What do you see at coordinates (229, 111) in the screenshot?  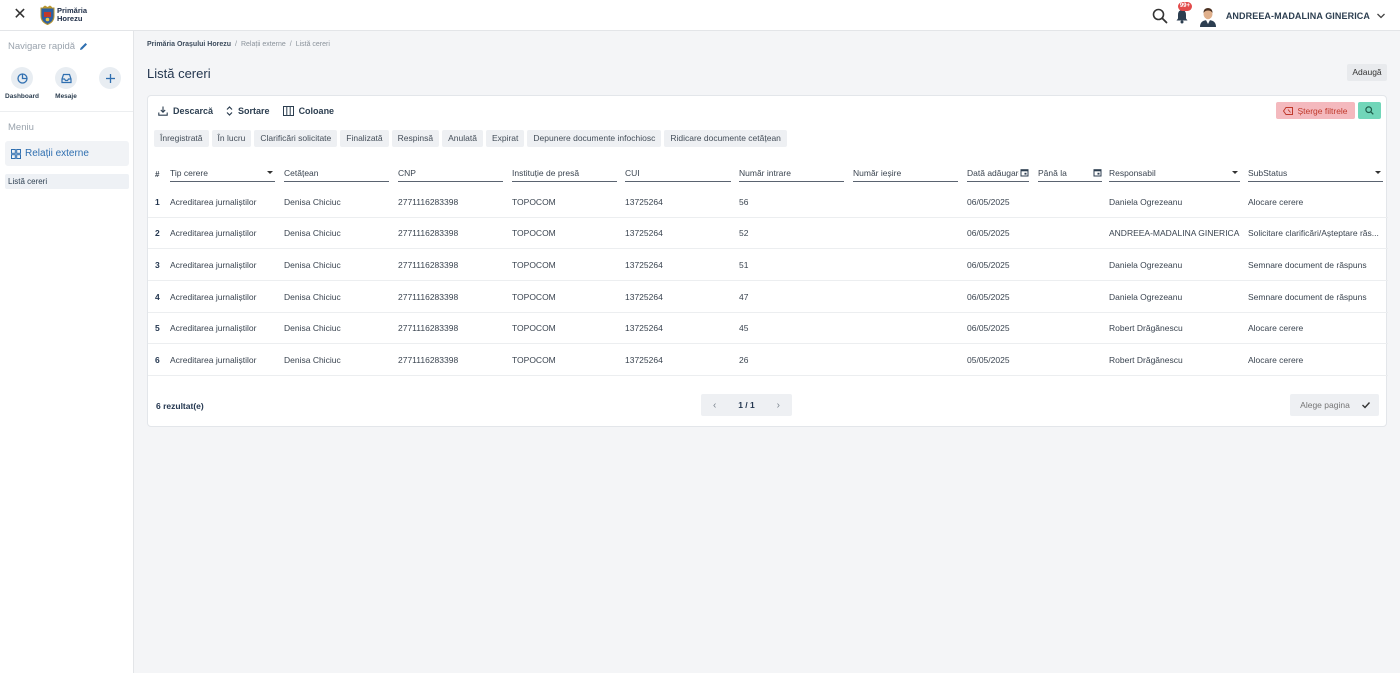 I see `sort-icon` at bounding box center [229, 111].